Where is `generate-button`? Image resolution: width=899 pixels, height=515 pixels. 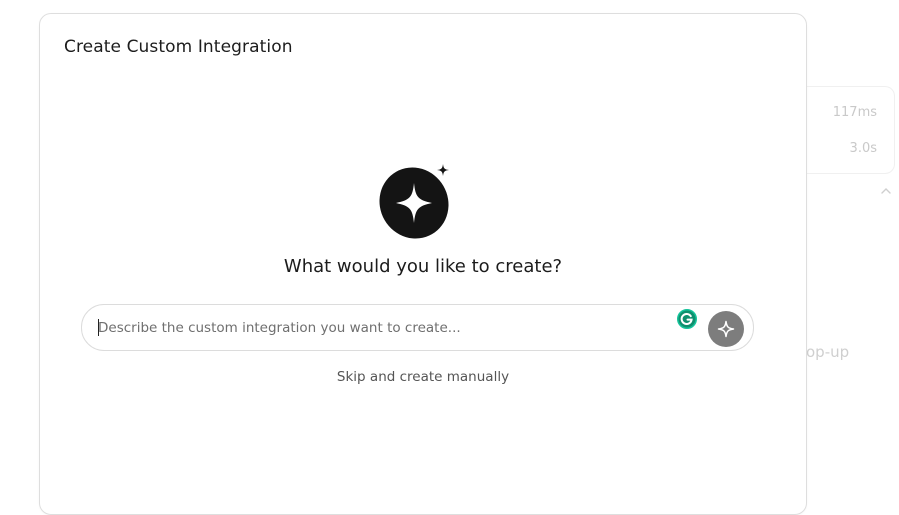
generate-button is located at coordinates (726, 329).